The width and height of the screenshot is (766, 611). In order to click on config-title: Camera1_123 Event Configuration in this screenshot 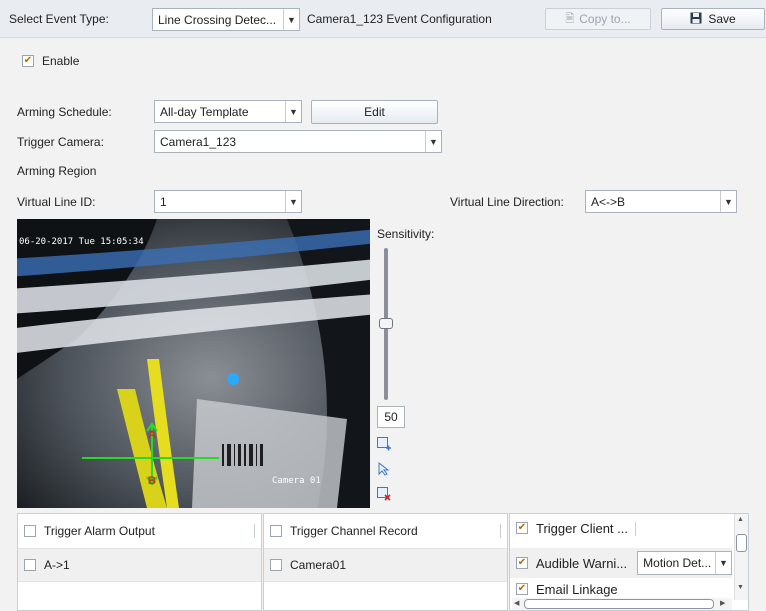, I will do `click(399, 19)`.